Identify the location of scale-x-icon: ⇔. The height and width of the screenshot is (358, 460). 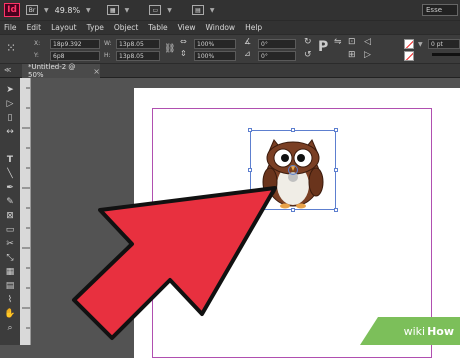
(183, 41).